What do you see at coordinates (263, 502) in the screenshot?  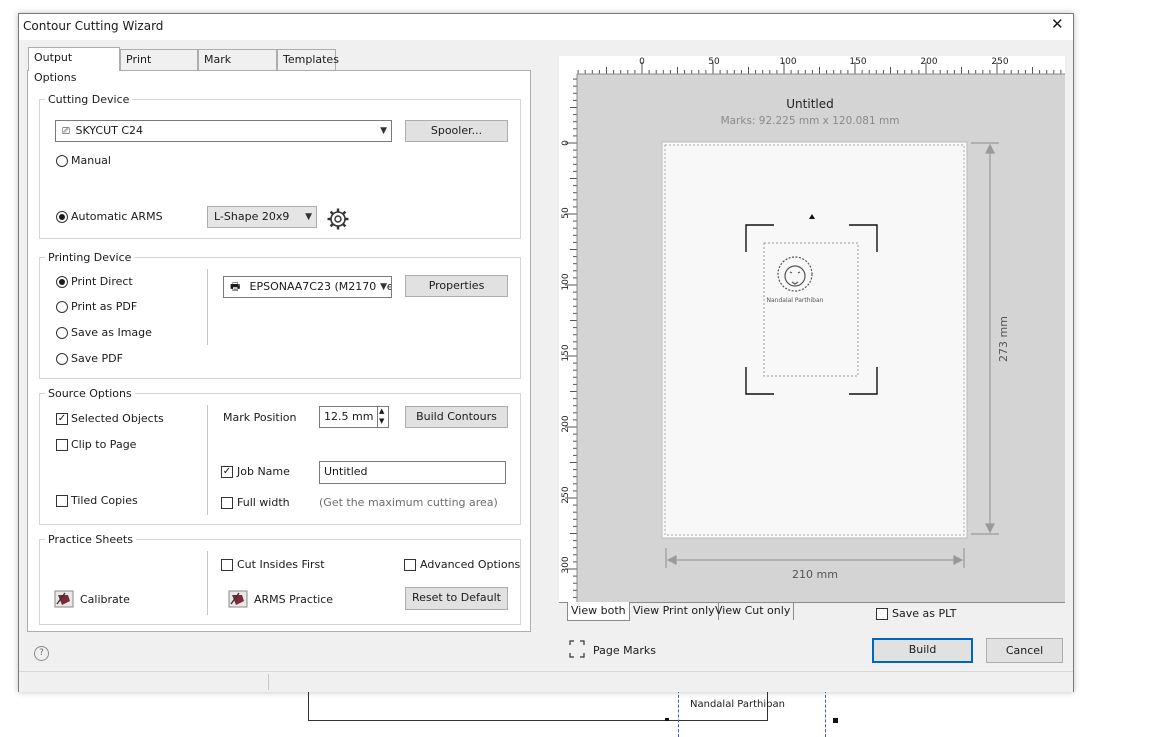 I see `full-width-label: Full width` at bounding box center [263, 502].